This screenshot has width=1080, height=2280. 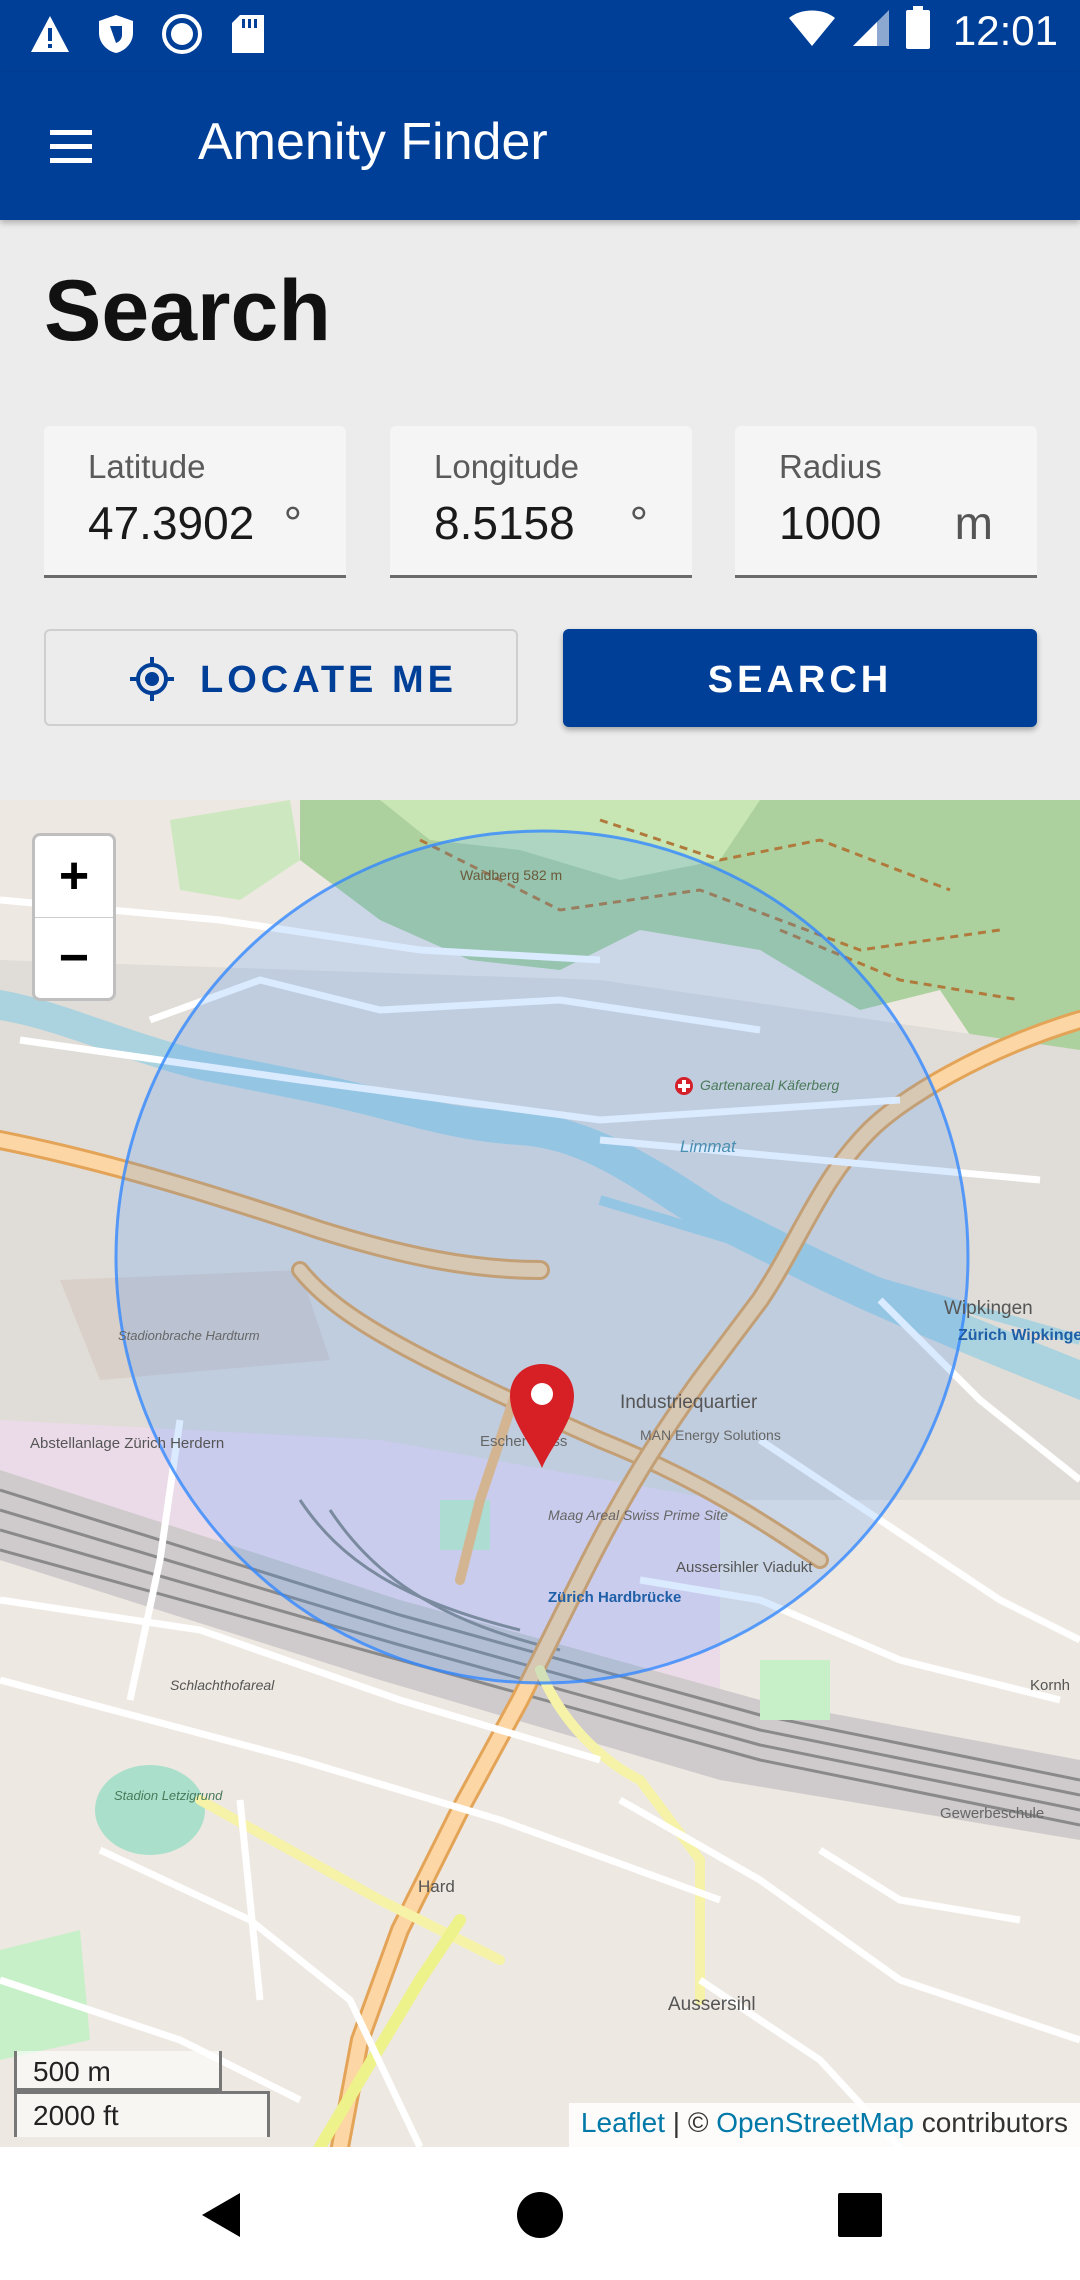 What do you see at coordinates (1050, 1685) in the screenshot?
I see `label-kornhaus: Kornh` at bounding box center [1050, 1685].